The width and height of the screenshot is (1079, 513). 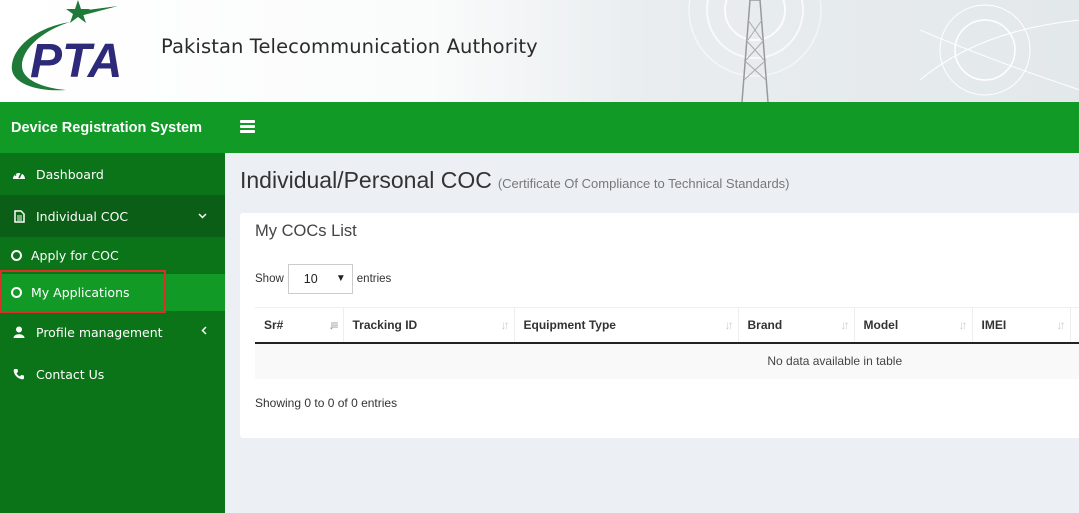 I want to click on caret-down-icon: ▼, so click(x=340, y=278).